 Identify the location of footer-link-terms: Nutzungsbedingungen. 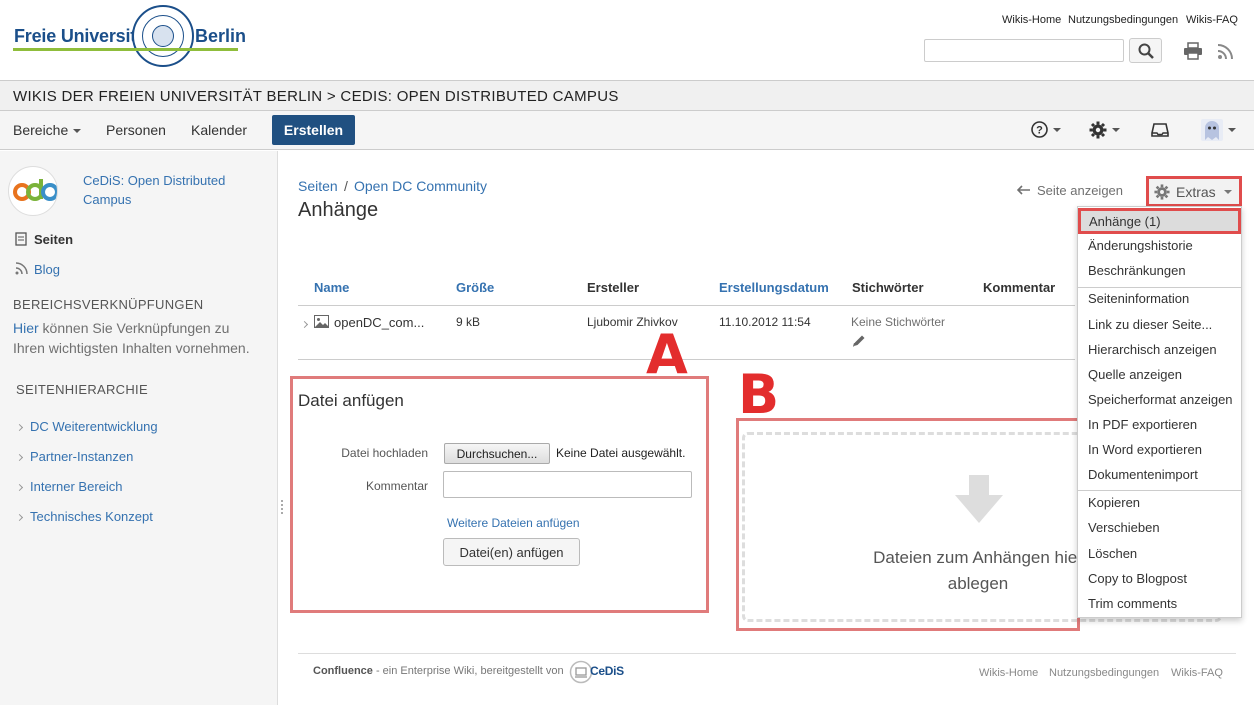
(1104, 673).